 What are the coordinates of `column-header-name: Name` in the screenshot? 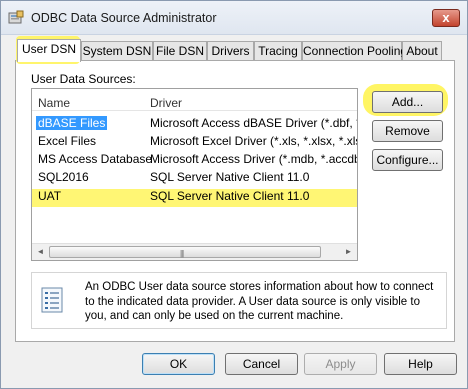 It's located at (54, 103).